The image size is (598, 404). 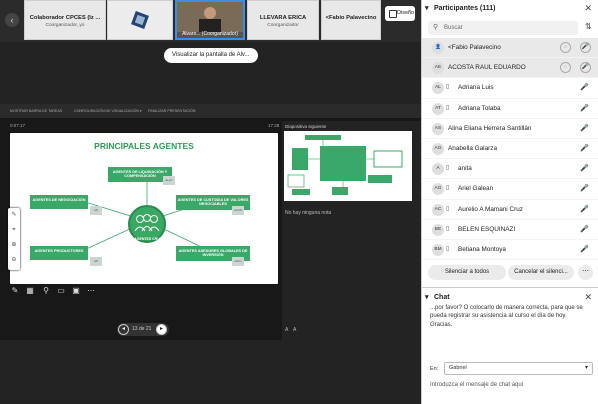 I want to click on speaker-video, so click(x=210, y=17).